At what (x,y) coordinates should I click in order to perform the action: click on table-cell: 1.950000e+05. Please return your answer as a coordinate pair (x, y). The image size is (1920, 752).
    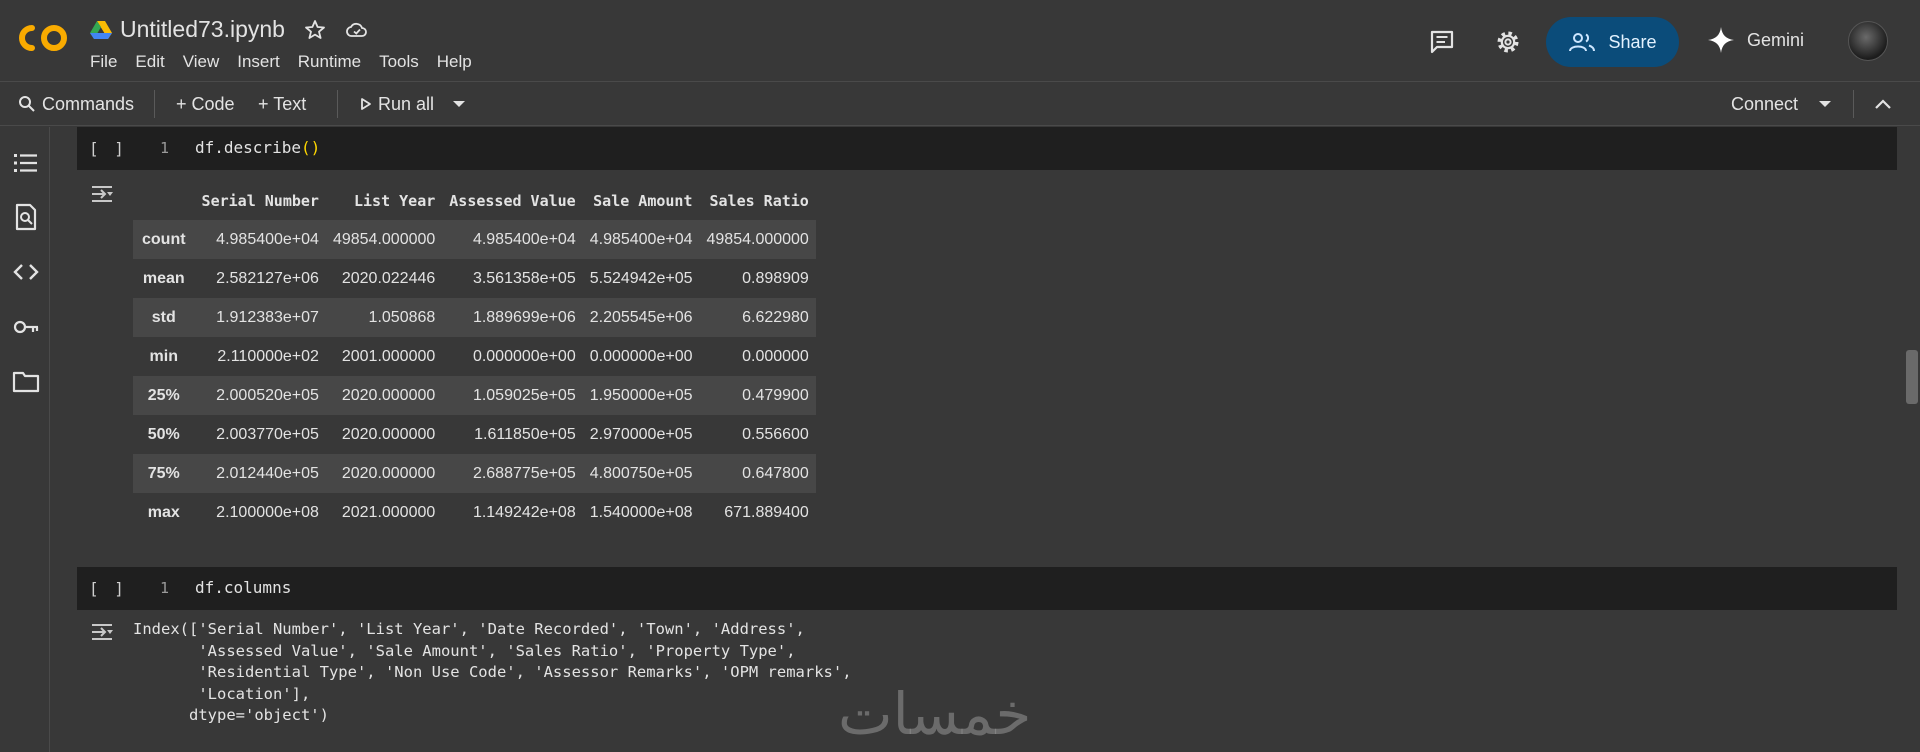
    Looking at the image, I should click on (641, 395).